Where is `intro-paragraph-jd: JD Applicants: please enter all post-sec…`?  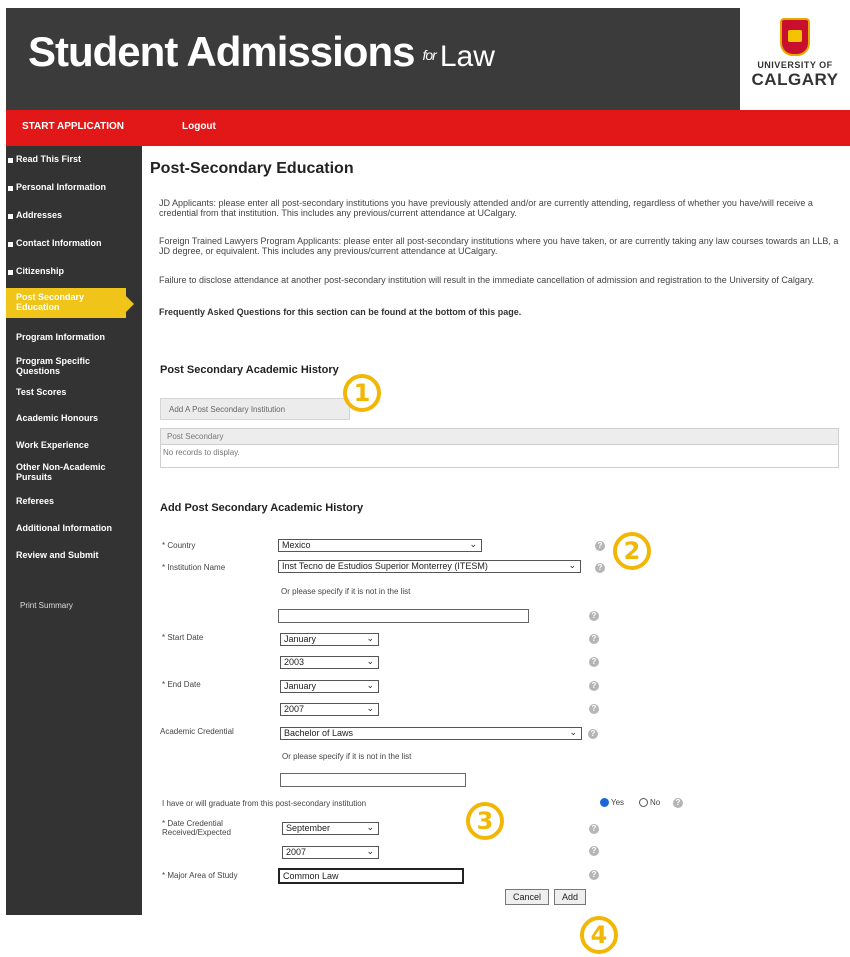
intro-paragraph-jd: JD Applicants: please enter all post-sec… is located at coordinates (486, 208).